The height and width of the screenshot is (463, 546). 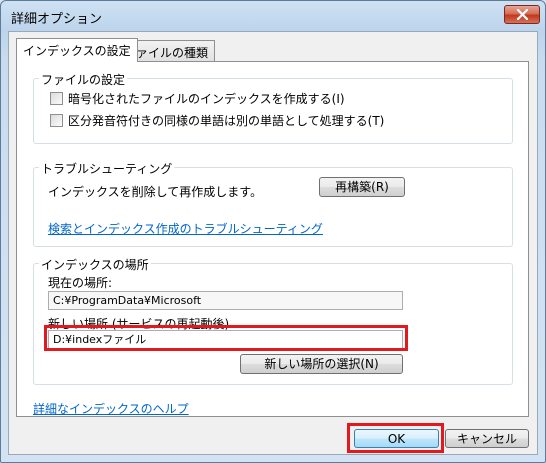 I want to click on troubleshoot-link: 検索とインデックス作成のトラブルシューティング, so click(x=185, y=228).